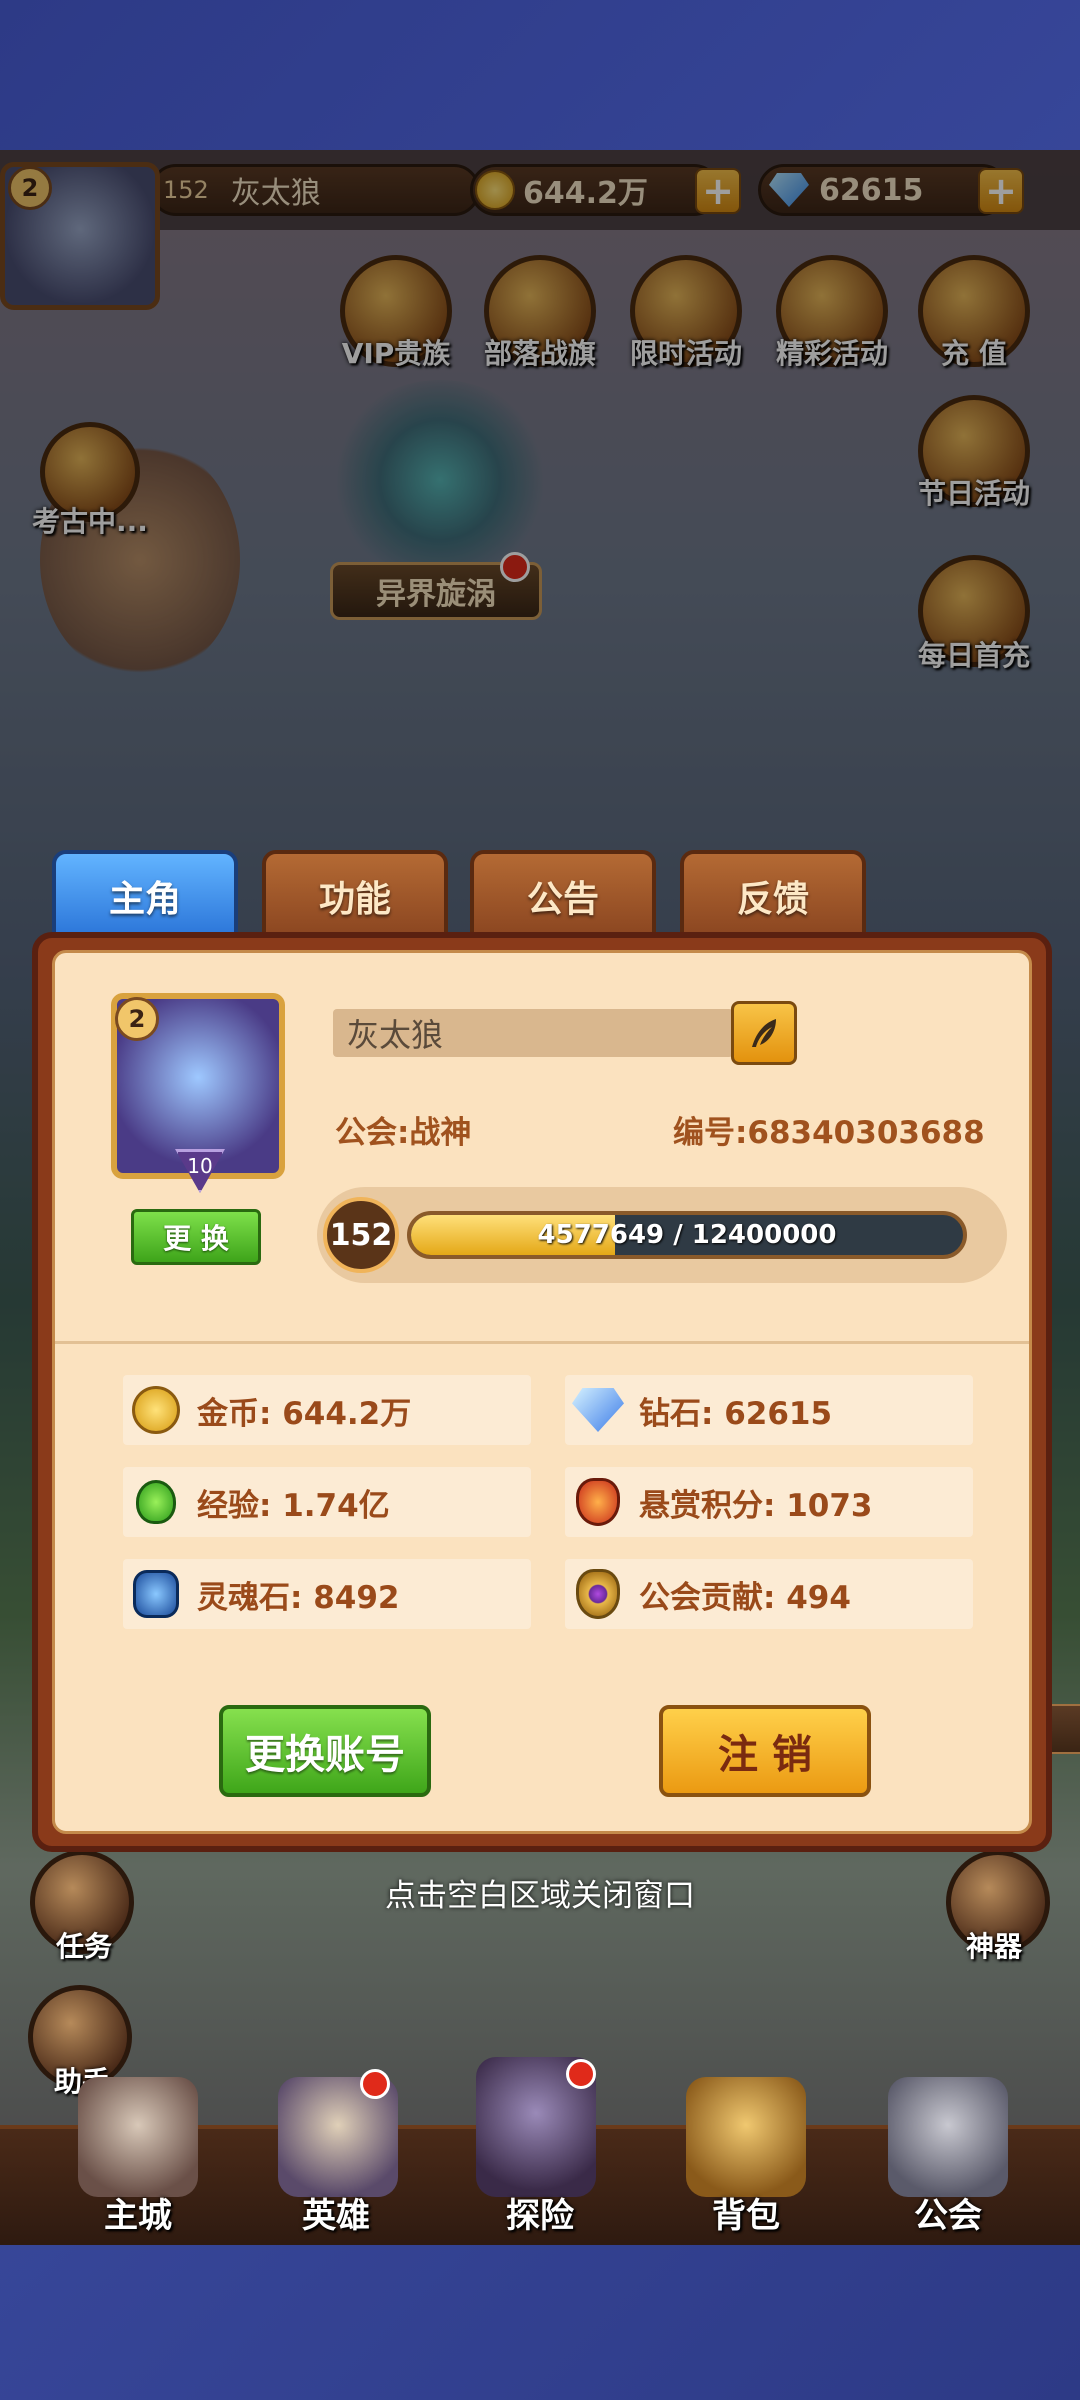 The width and height of the screenshot is (1080, 2400). Describe the element at coordinates (138, 2212) in the screenshot. I see `nav-item-main-city: 主城` at that location.